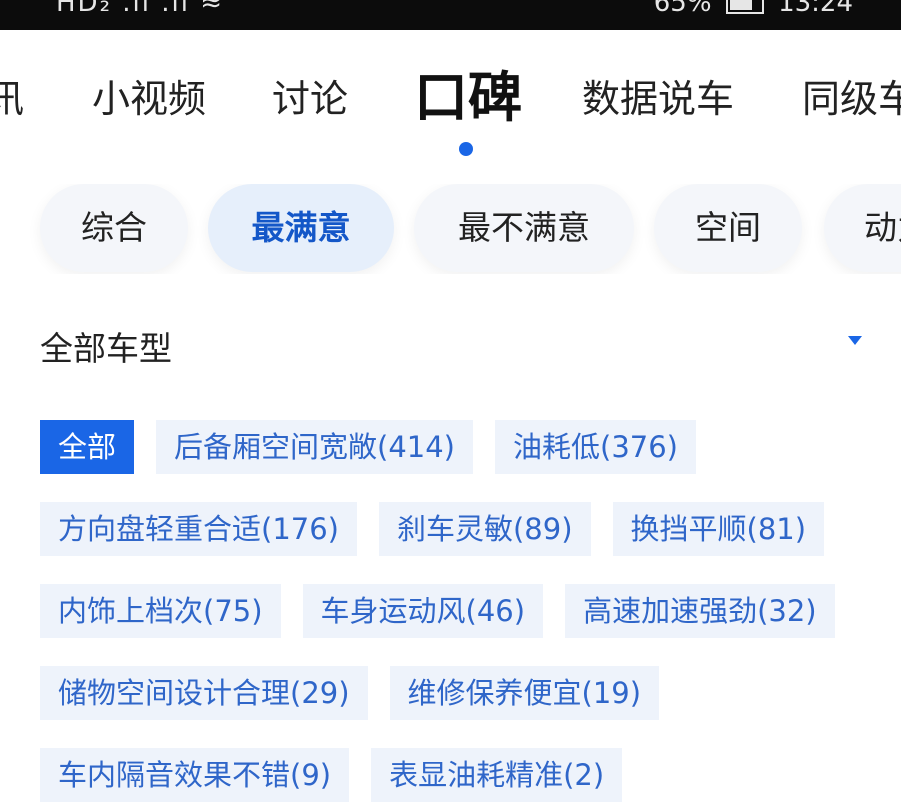 This screenshot has width=901, height=806. Describe the element at coordinates (114, 228) in the screenshot. I see `chip-overall: 综合` at that location.